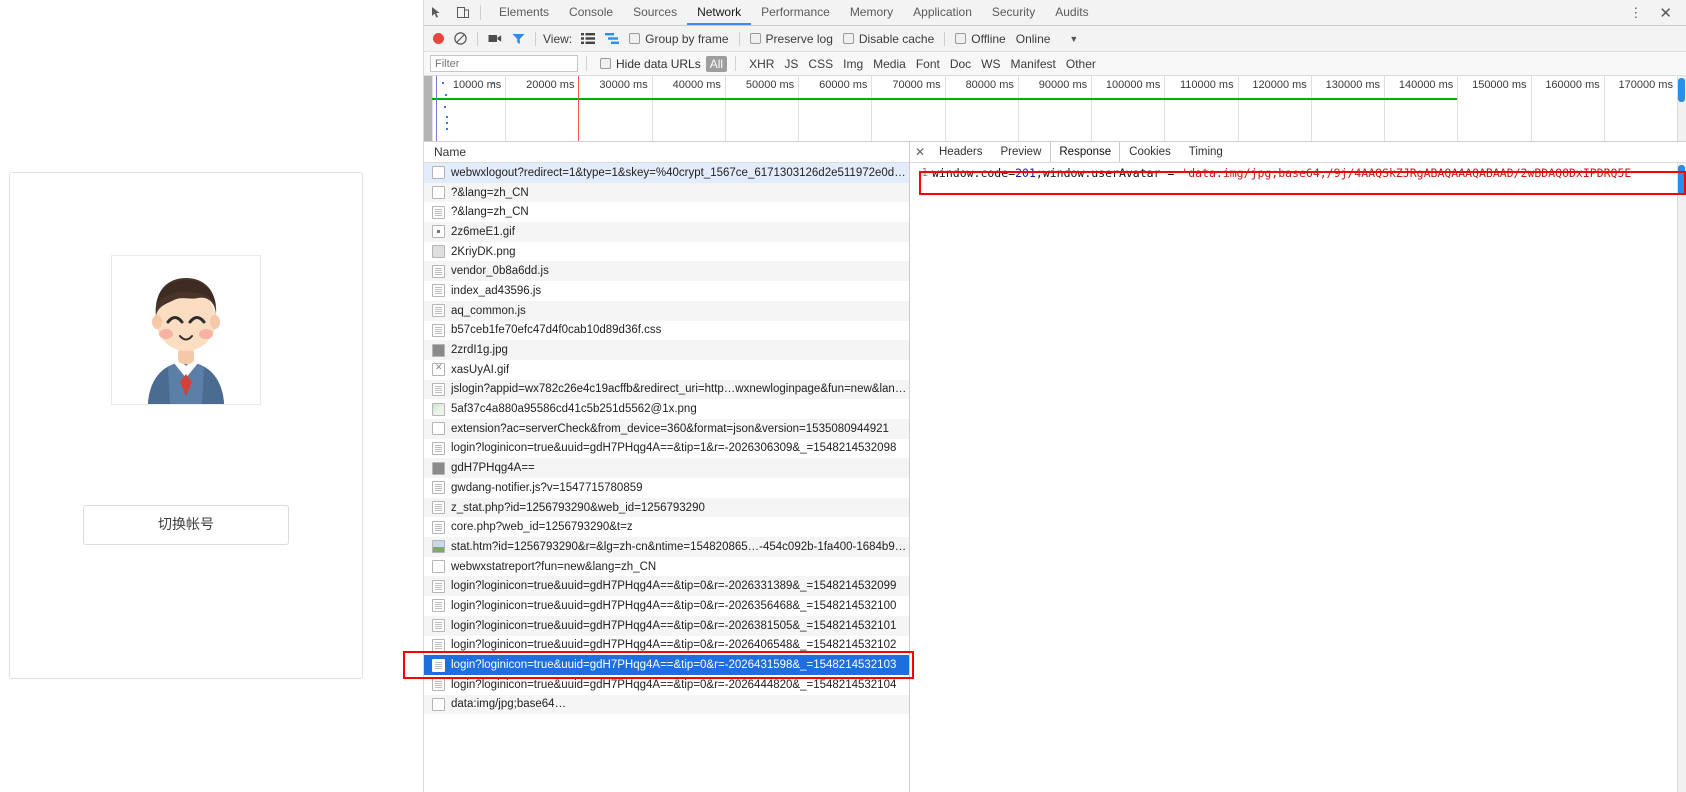  Describe the element at coordinates (437, 12) in the screenshot. I see `inspect-element-icon` at that location.